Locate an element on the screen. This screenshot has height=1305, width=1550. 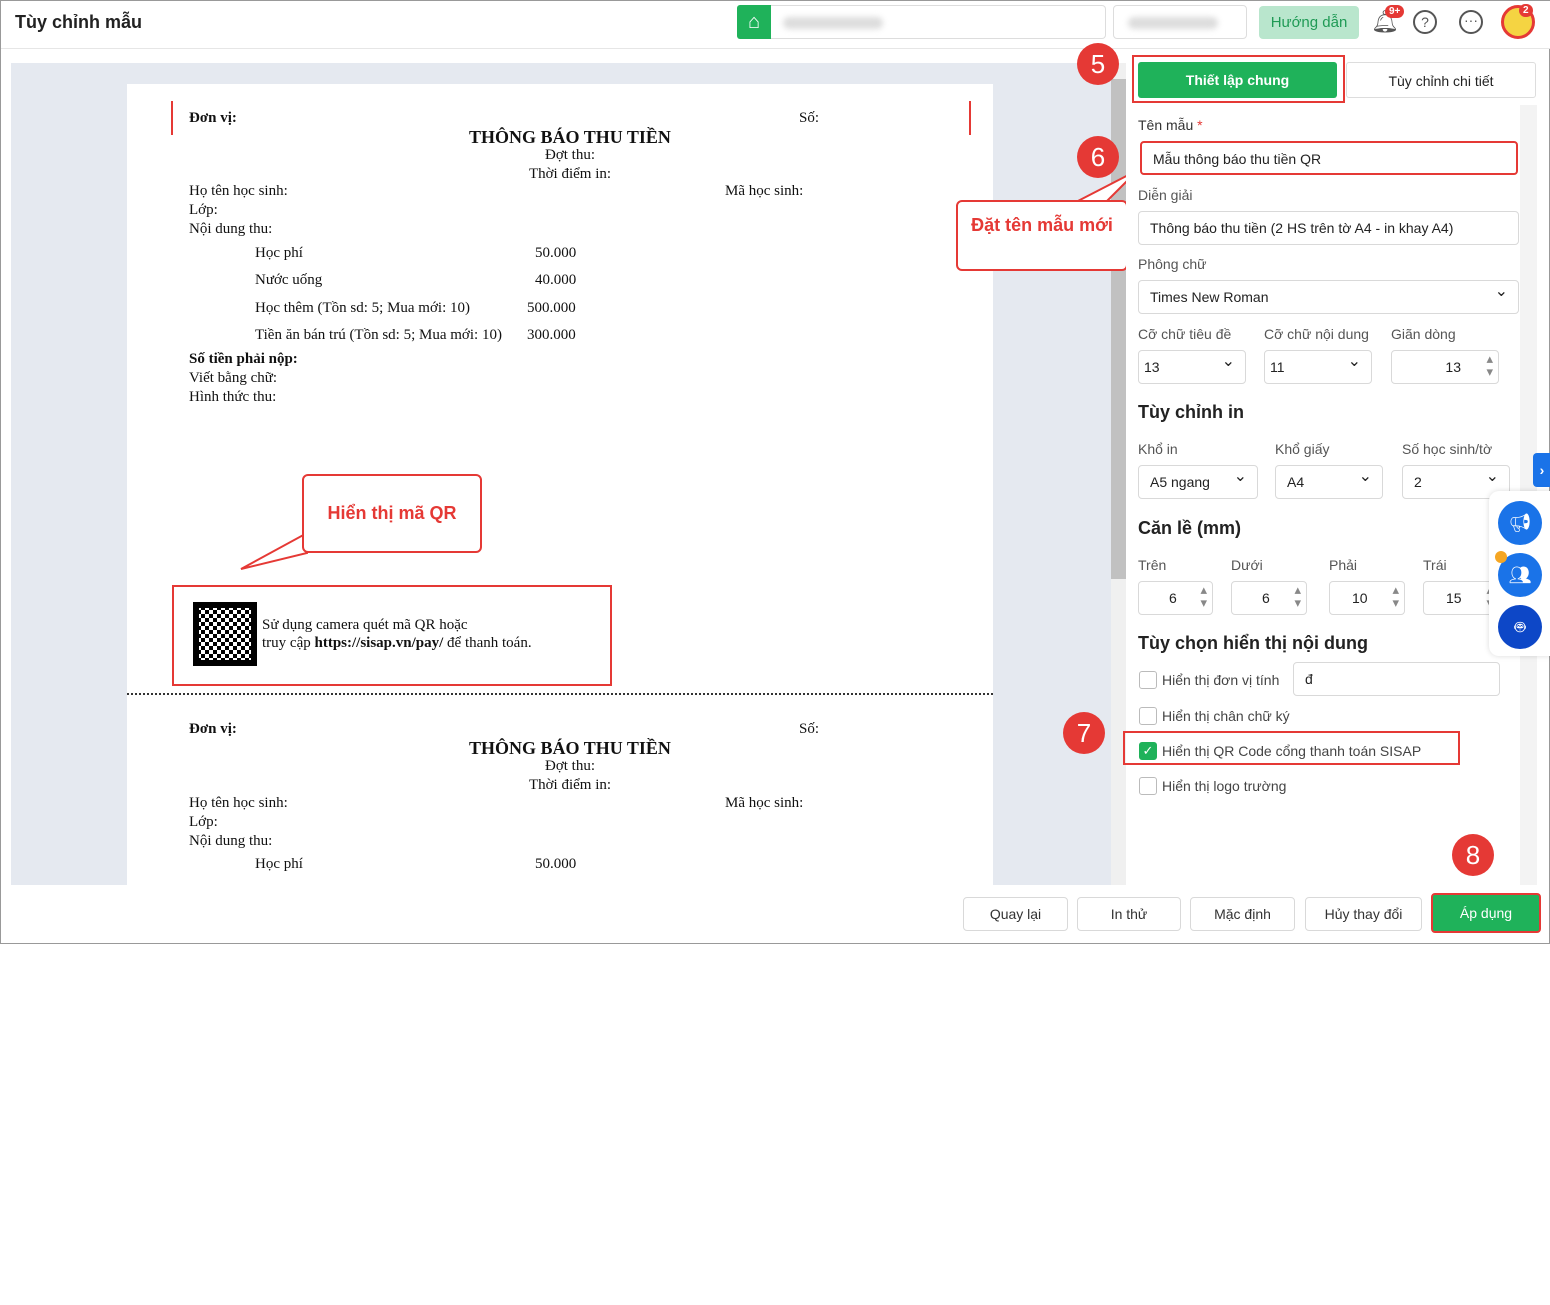
margin-top-input: 6 is located at coordinates (1175, 598).